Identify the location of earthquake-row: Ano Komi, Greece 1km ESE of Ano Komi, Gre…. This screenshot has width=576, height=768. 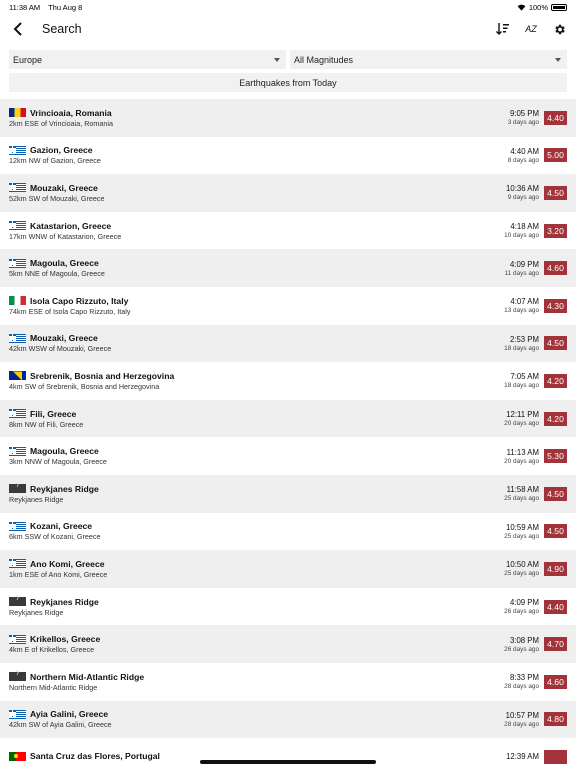
(288, 569).